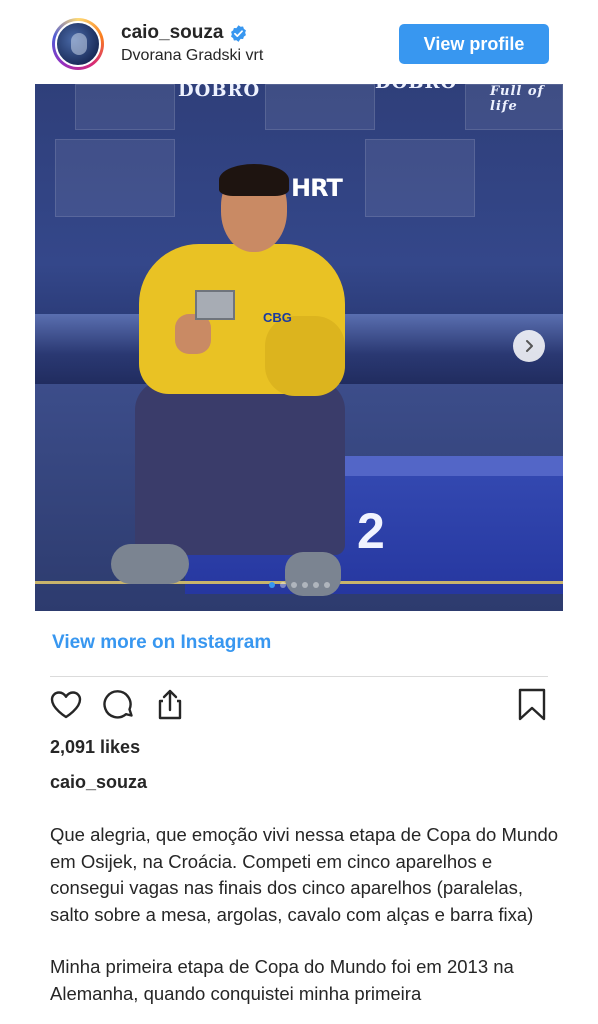 The width and height of the screenshot is (598, 1024). I want to click on athlete-arm, so click(305, 356).